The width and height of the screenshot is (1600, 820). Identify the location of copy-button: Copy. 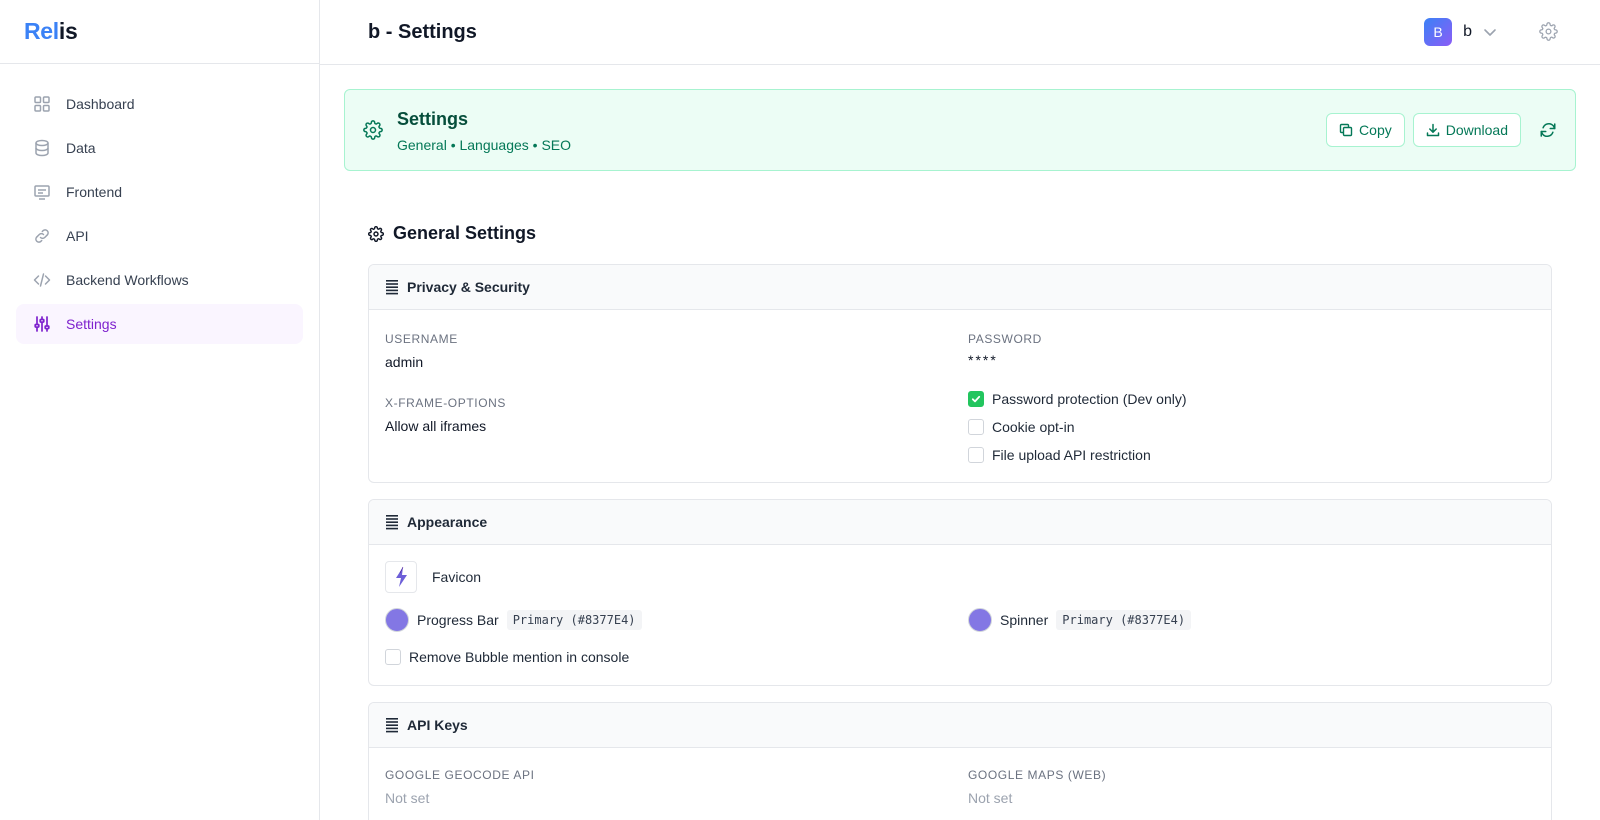
(1365, 130).